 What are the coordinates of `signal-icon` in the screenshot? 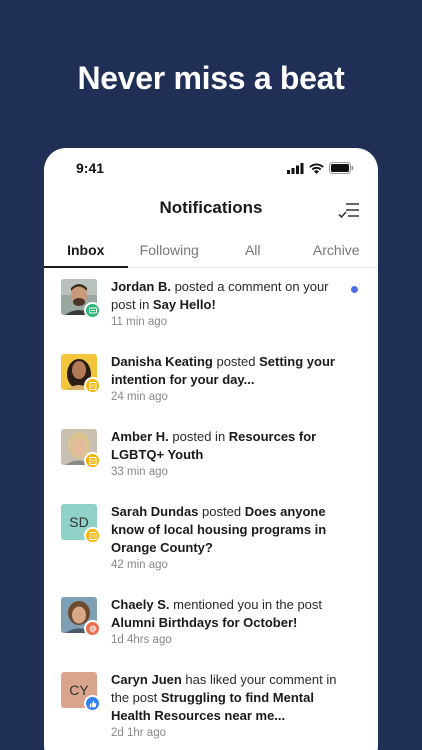 It's located at (295, 168).